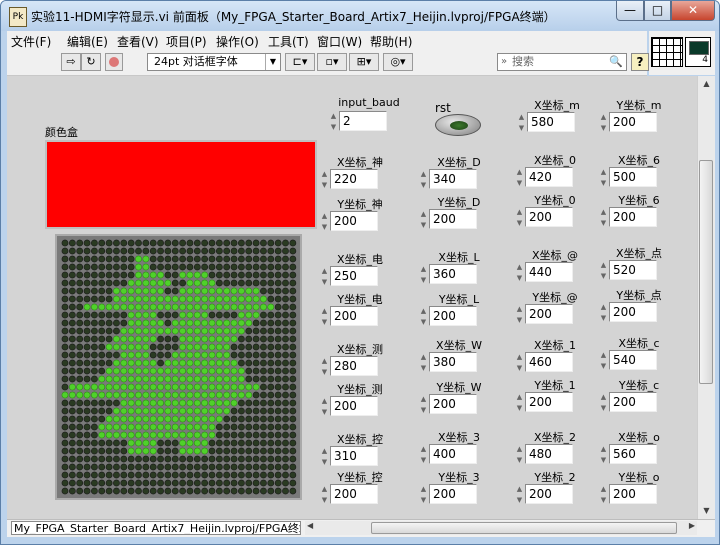 The width and height of the screenshot is (722, 547). Describe the element at coordinates (453, 454) in the screenshot. I see `numeric-value-field: 400` at that location.